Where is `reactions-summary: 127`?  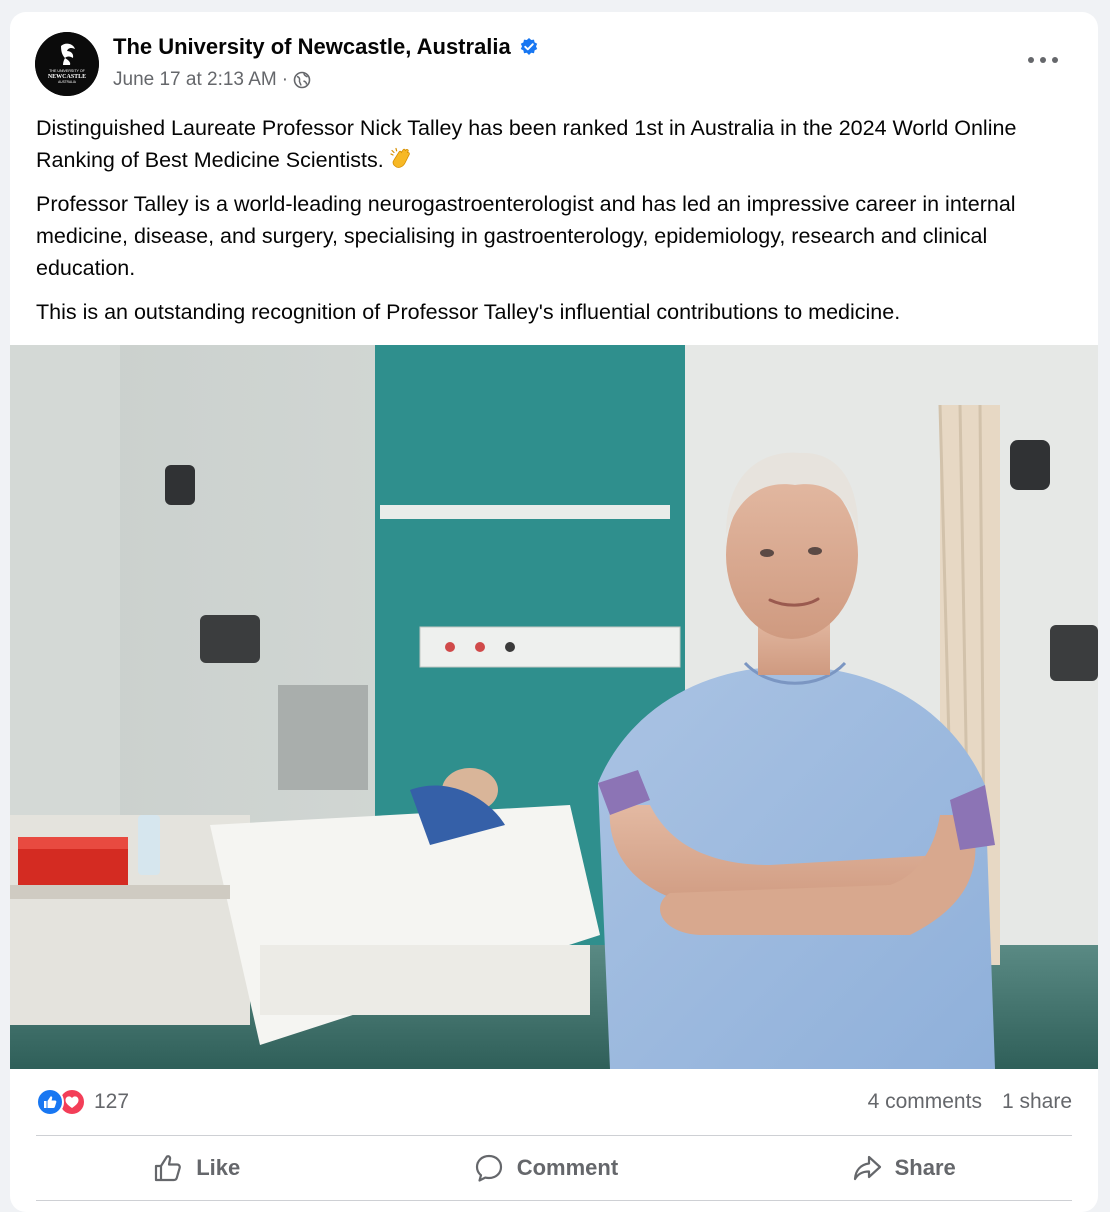
reactions-summary: 127 is located at coordinates (82, 1102).